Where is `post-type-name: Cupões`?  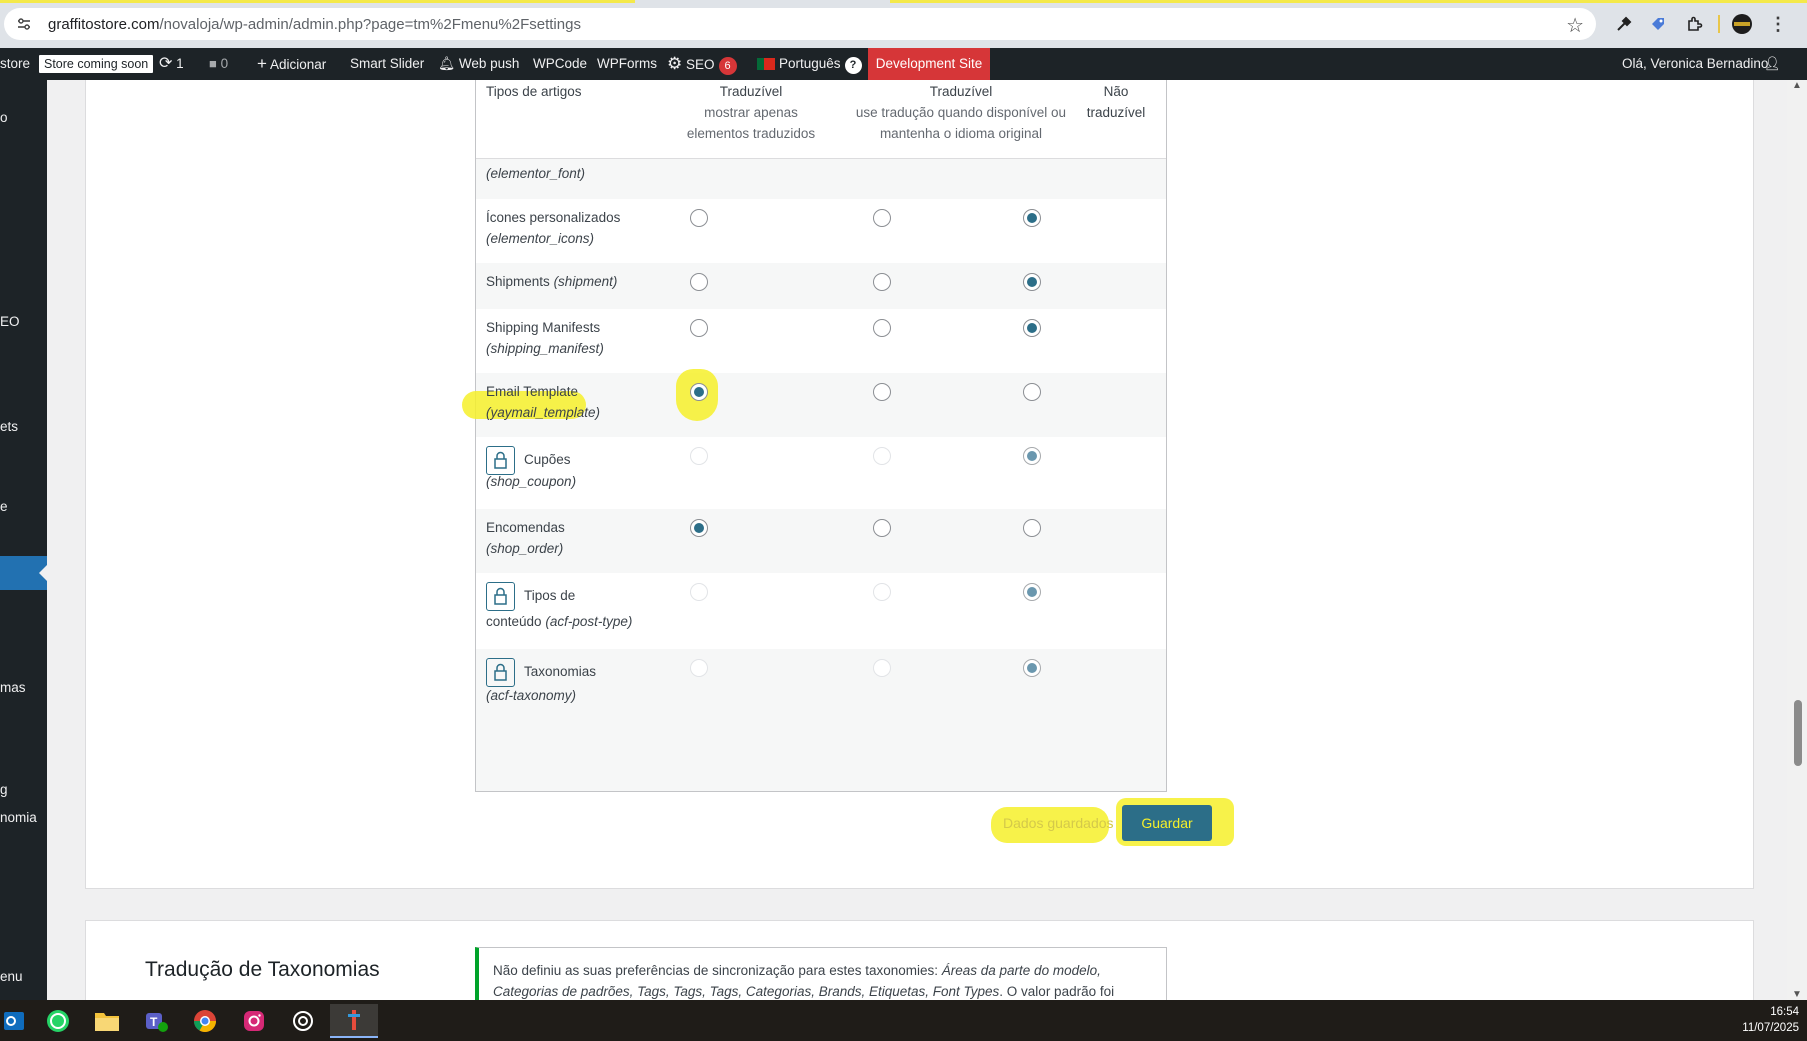
post-type-name: Cupões is located at coordinates (547, 459).